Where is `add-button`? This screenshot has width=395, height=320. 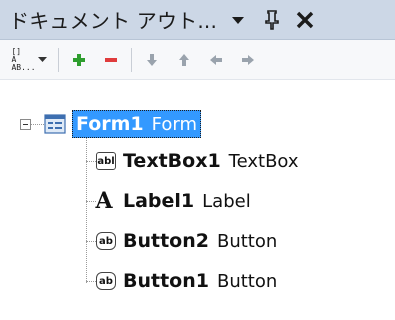 add-button is located at coordinates (79, 60).